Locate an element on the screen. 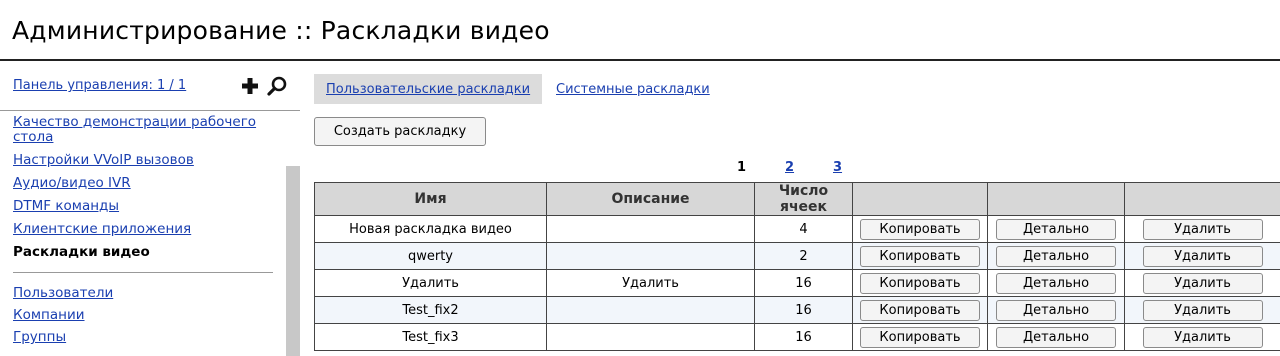  sidebar-item: Аудио/видео IVR is located at coordinates (145, 183).